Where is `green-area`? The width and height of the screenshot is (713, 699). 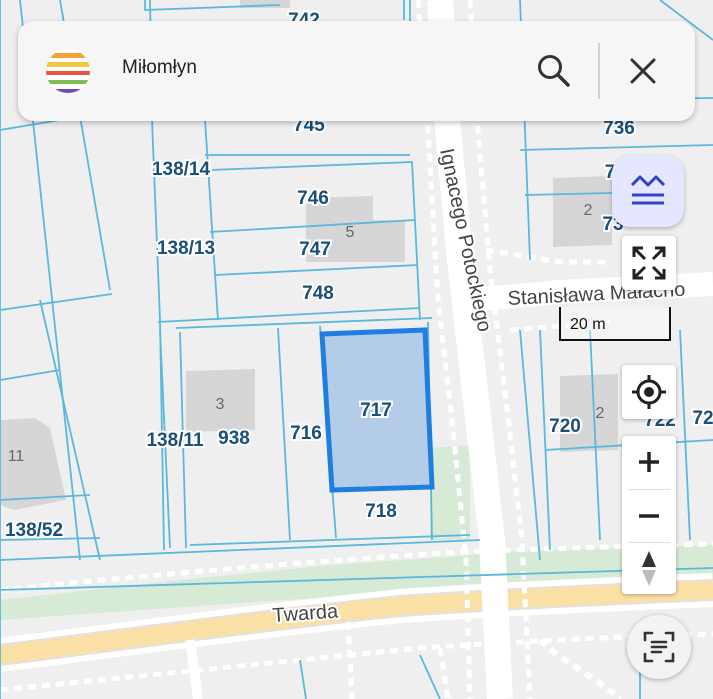 green-area is located at coordinates (450, 492).